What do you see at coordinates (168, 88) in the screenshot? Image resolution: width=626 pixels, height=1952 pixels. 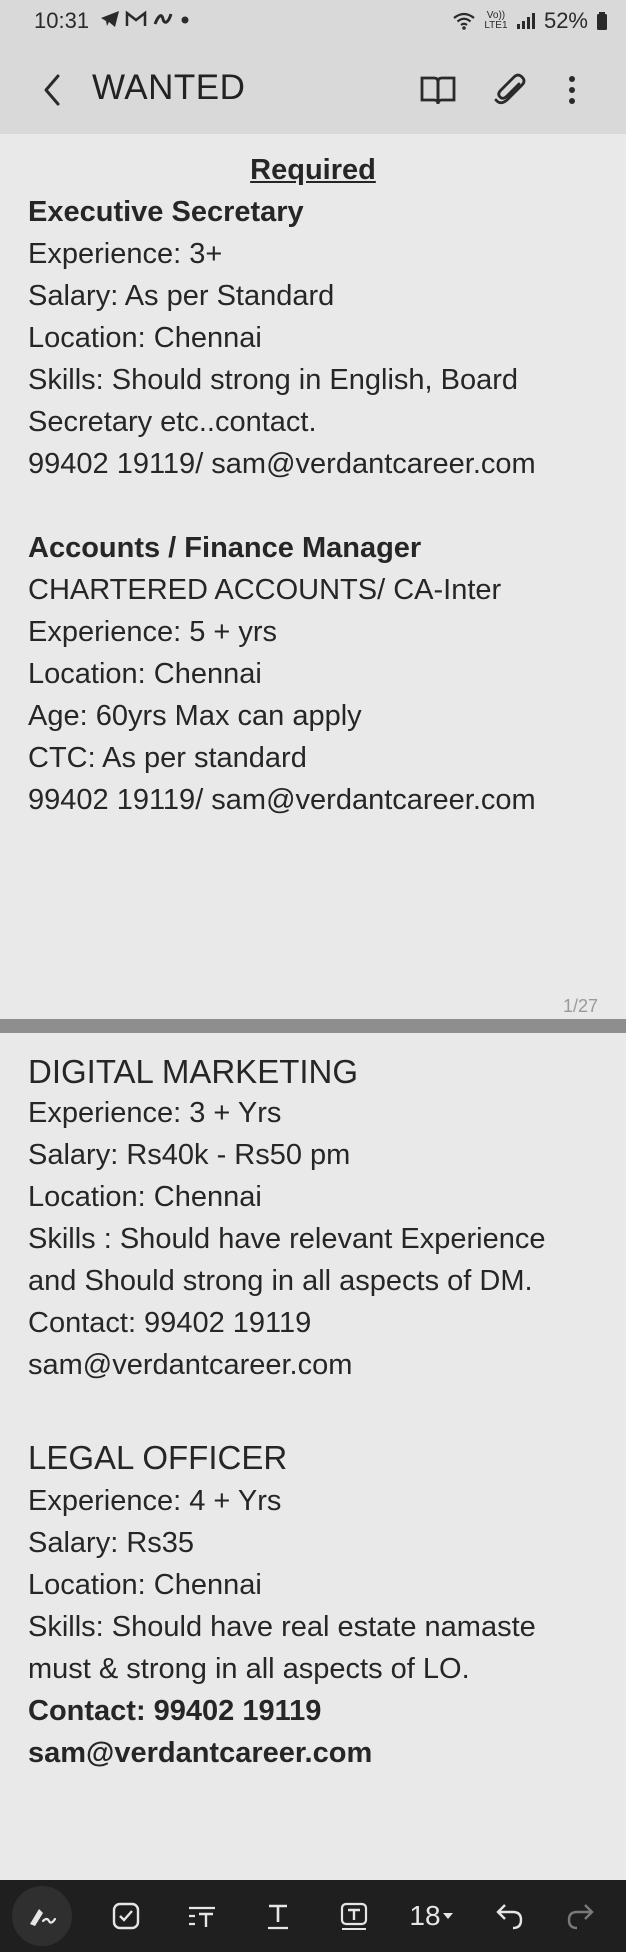 I see `note-title: WANTED` at bounding box center [168, 88].